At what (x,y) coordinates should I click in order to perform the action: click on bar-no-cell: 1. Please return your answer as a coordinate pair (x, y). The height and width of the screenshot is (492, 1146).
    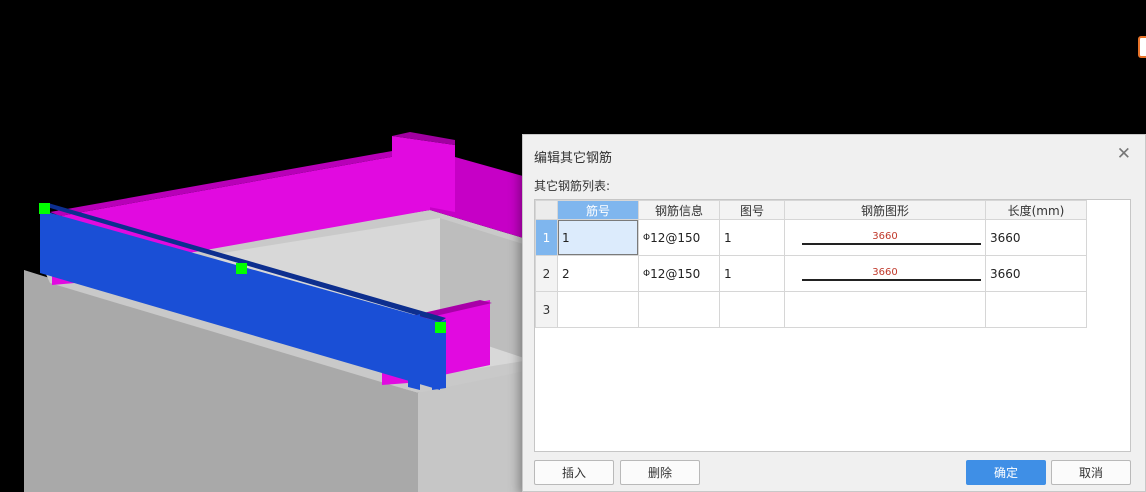
    Looking at the image, I should click on (598, 237).